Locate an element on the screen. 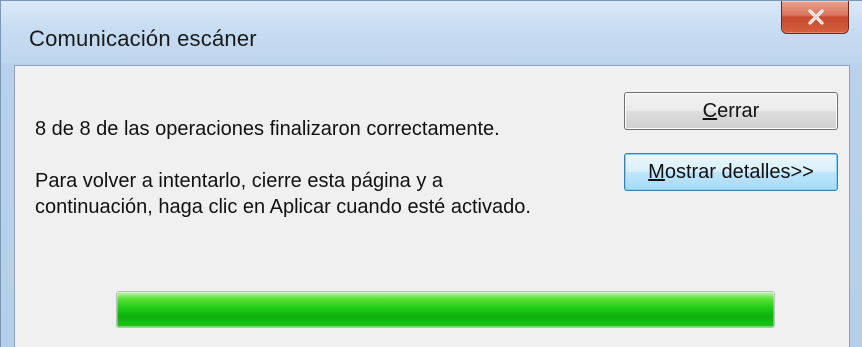  window-title: Comunicación escáner is located at coordinates (143, 38).